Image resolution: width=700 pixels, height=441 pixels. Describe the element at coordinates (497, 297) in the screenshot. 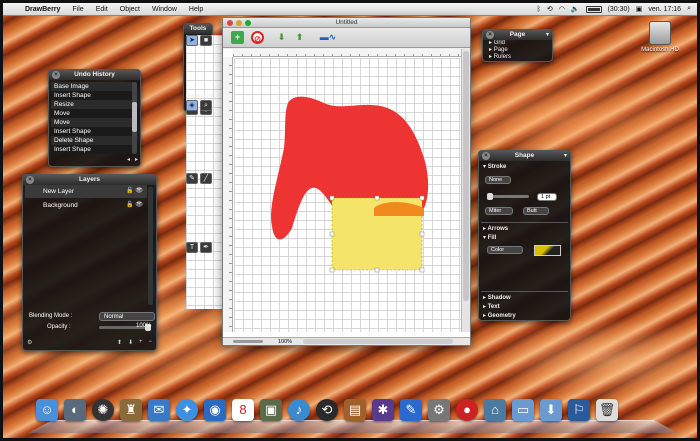

I see `shadow-section: ▸ Shadow` at that location.